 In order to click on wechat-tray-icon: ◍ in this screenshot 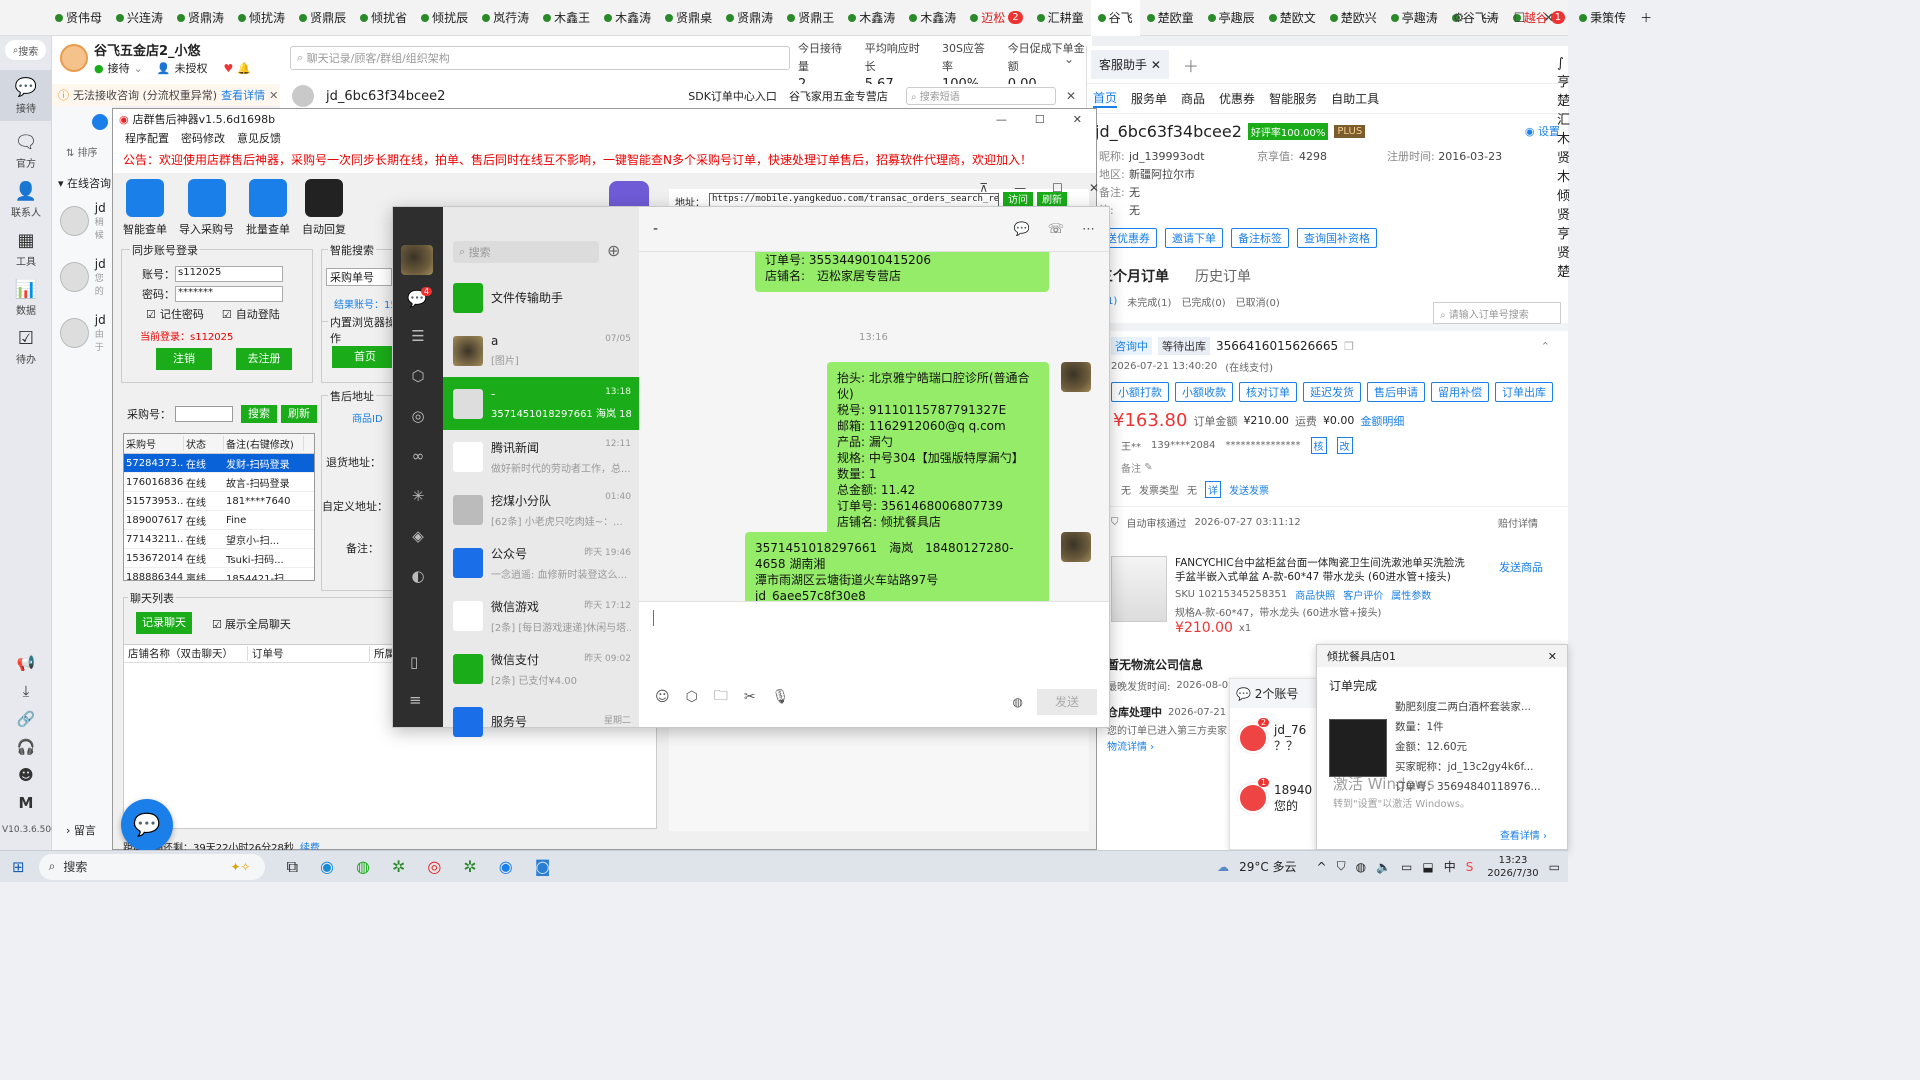, I will do `click(1361, 867)`.